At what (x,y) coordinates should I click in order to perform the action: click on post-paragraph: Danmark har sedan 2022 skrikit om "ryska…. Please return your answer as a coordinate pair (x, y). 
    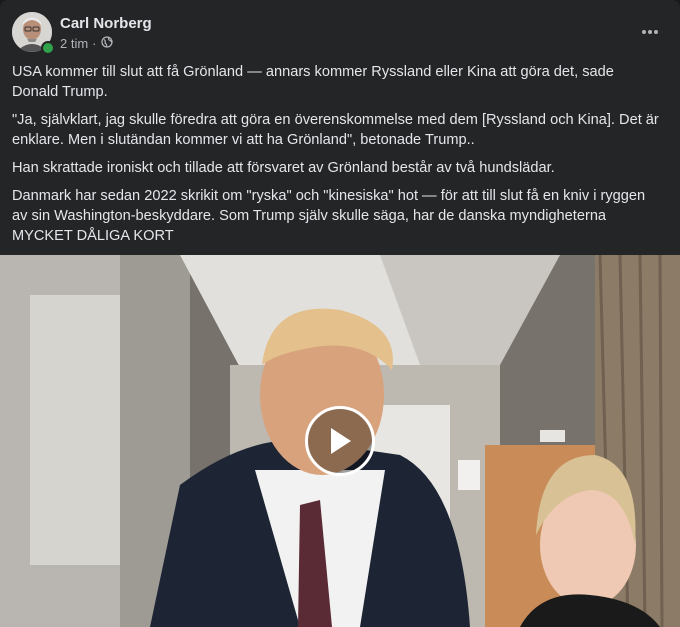
    Looking at the image, I should click on (329, 216).